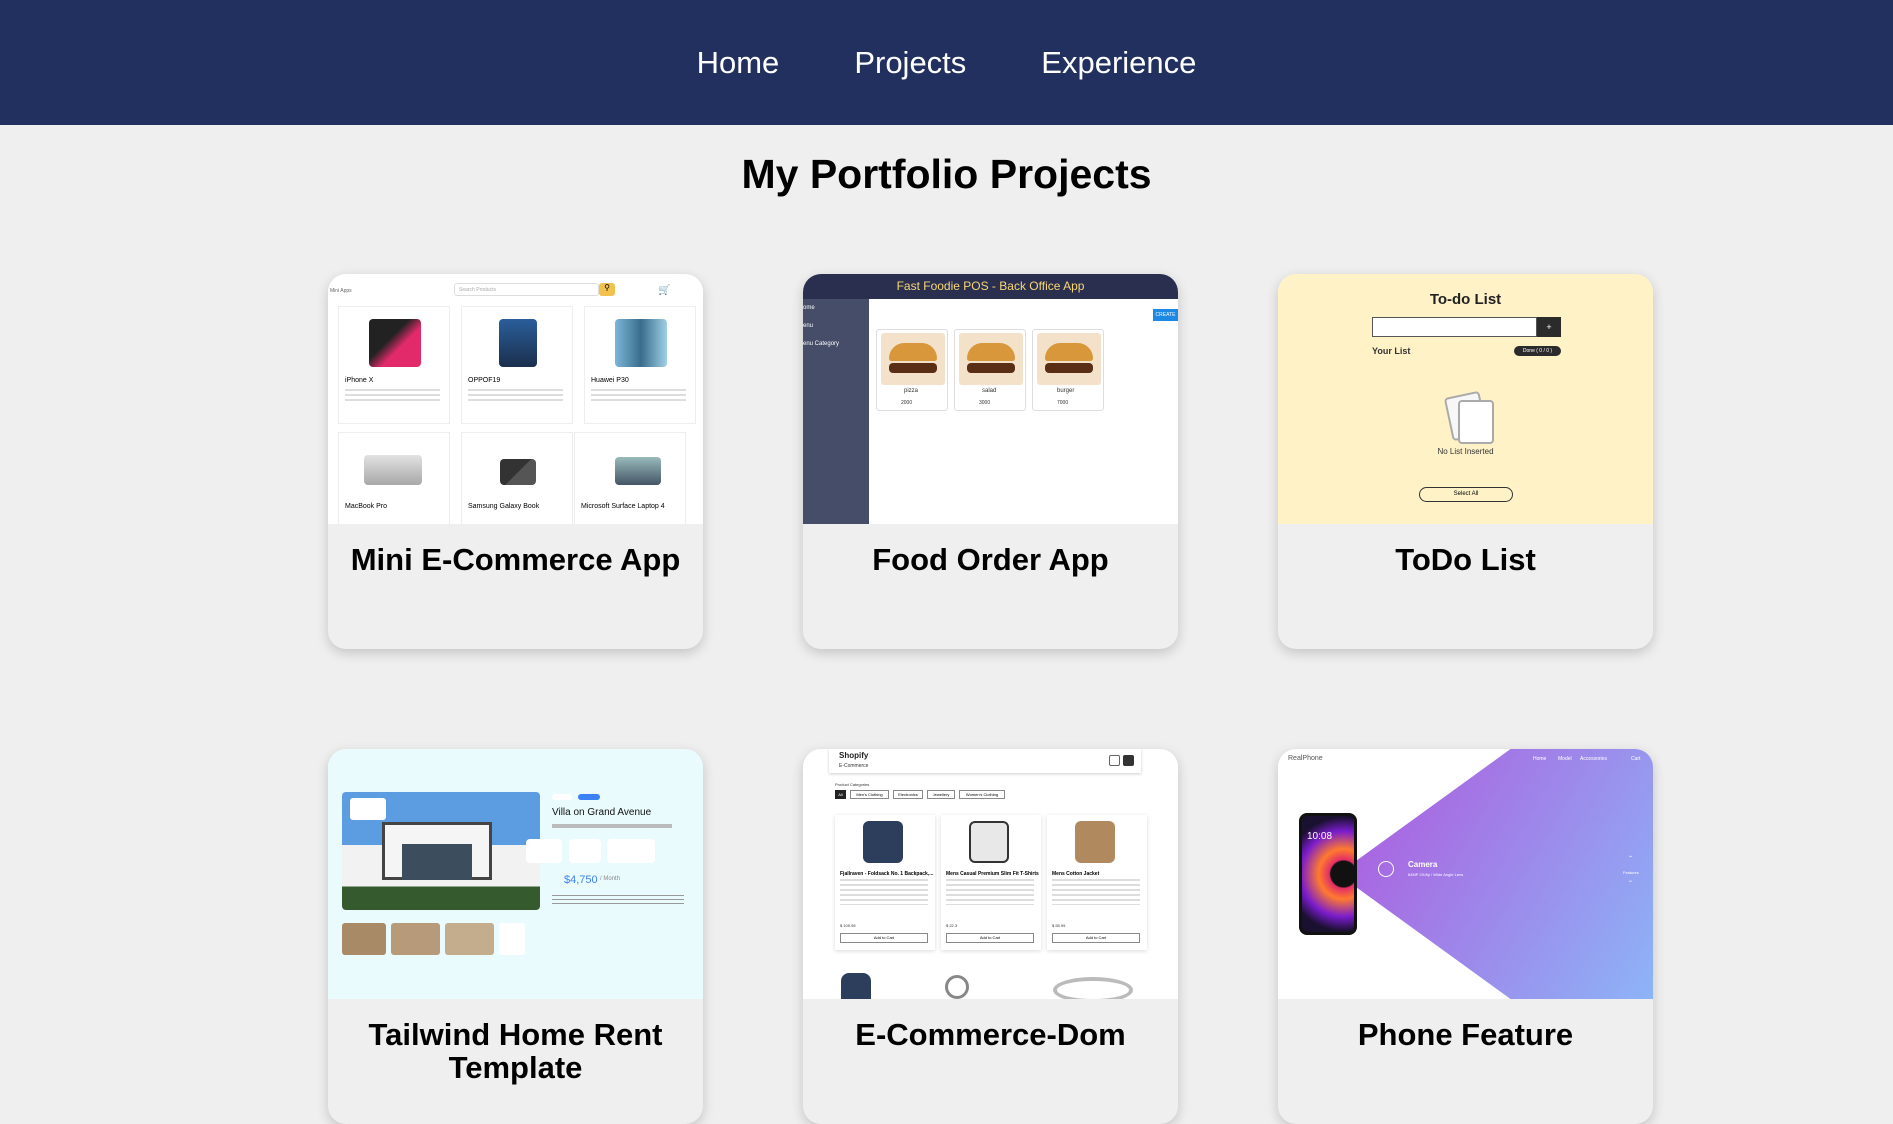 This screenshot has width=1893, height=1124. I want to click on thumb-sidebar: ome enu enu Category, so click(836, 411).